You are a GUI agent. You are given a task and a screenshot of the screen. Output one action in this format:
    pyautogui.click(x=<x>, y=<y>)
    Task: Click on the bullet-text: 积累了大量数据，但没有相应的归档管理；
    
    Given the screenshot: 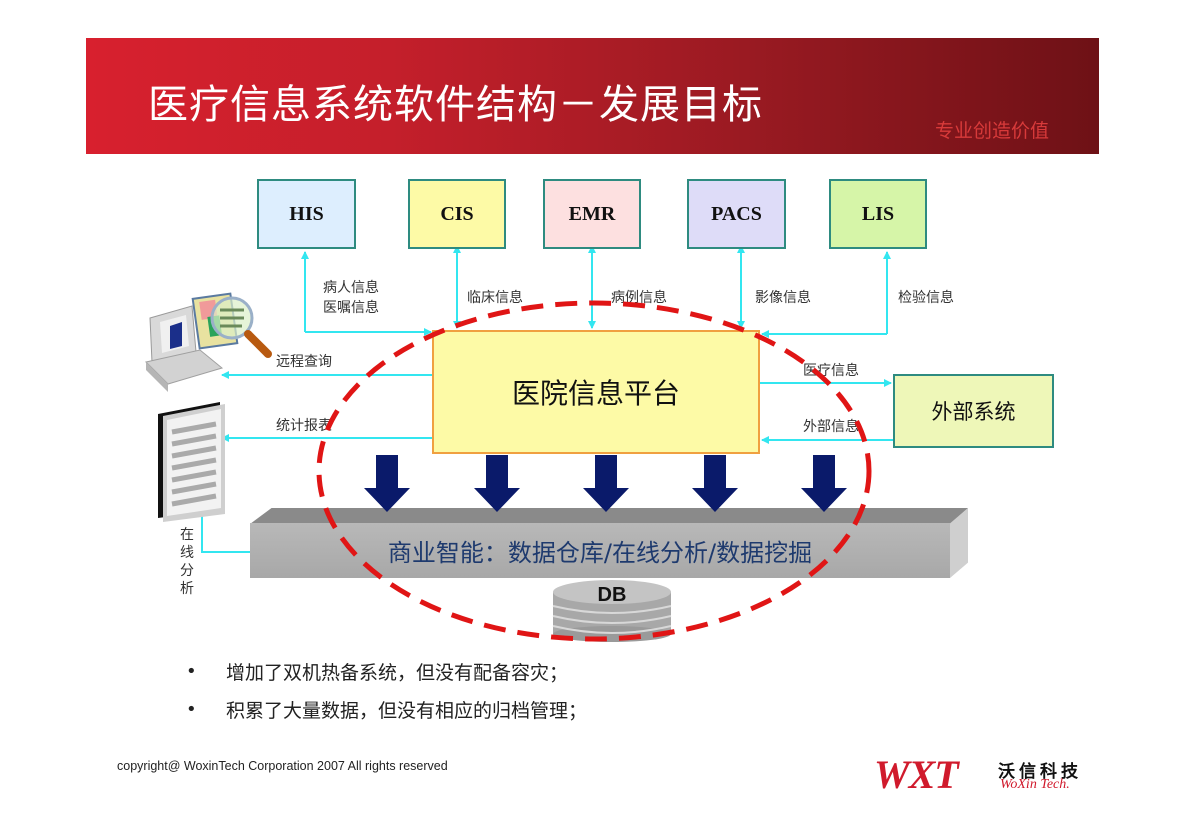 What is the action you would take?
    pyautogui.click(x=407, y=710)
    